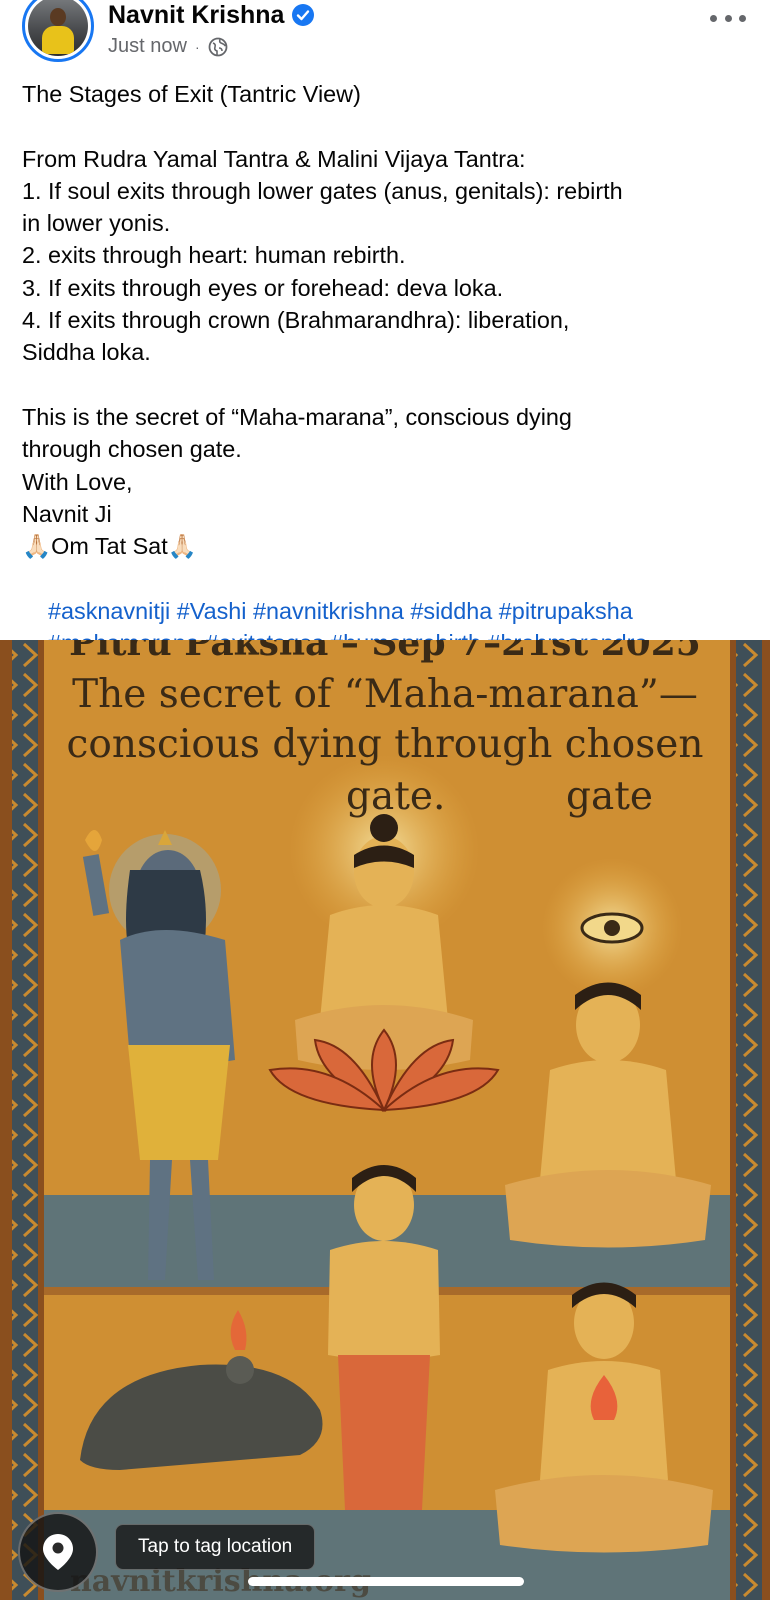 The height and width of the screenshot is (1600, 770). What do you see at coordinates (214, 255) in the screenshot?
I see `post-text-line: 2. exits through heart: human rebirth.` at bounding box center [214, 255].